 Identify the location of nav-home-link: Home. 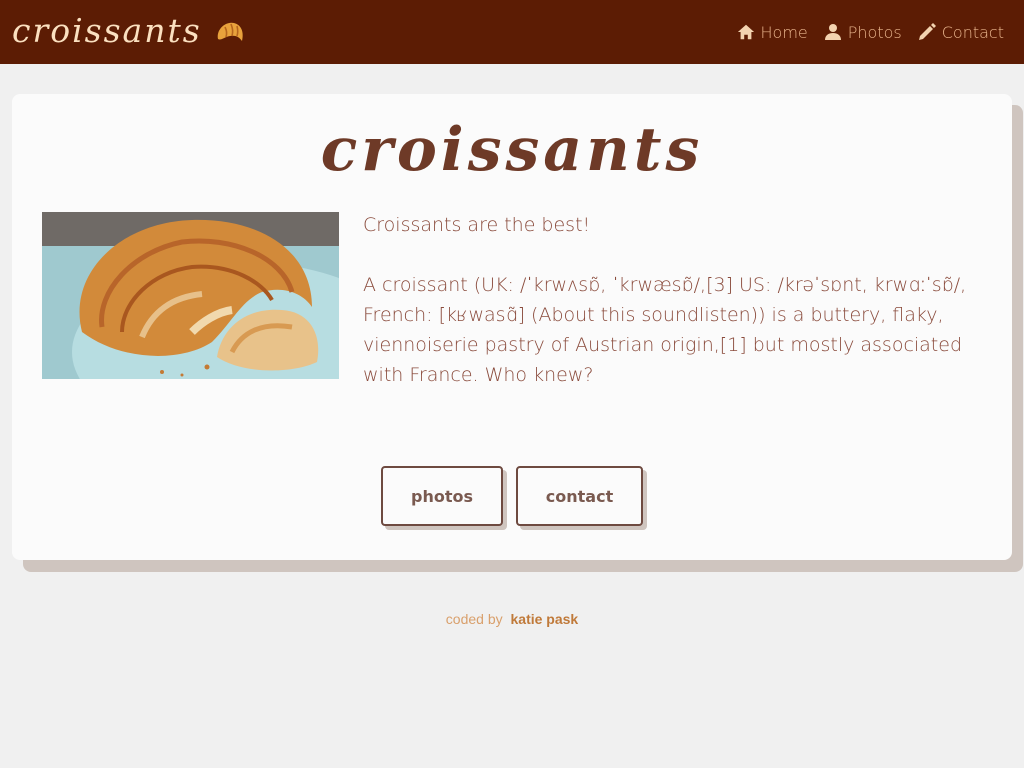
(772, 32).